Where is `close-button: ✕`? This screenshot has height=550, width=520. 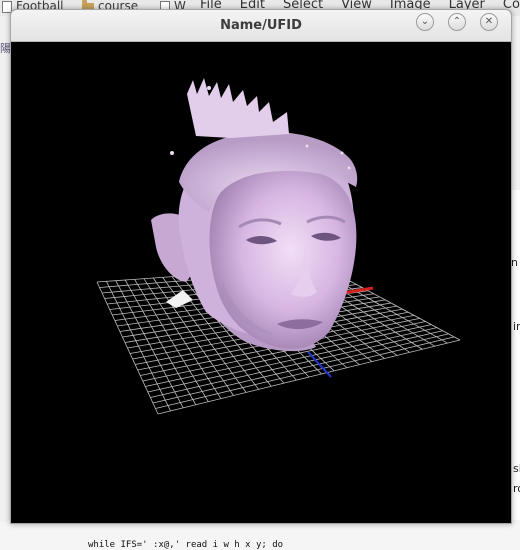
close-button: ✕ is located at coordinates (489, 22).